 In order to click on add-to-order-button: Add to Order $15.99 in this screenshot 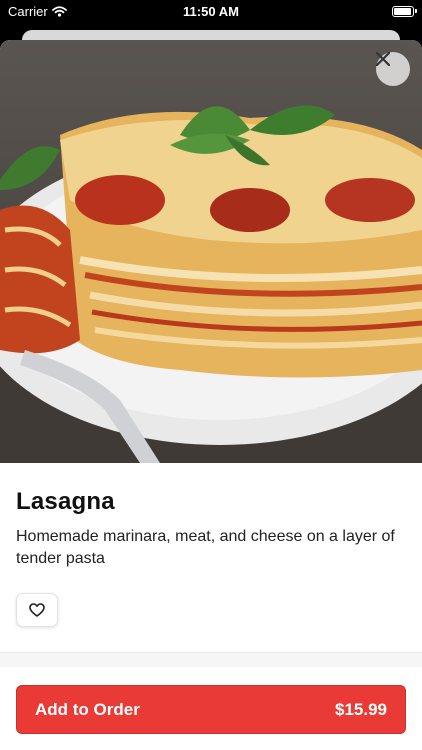, I will do `click(211, 709)`.